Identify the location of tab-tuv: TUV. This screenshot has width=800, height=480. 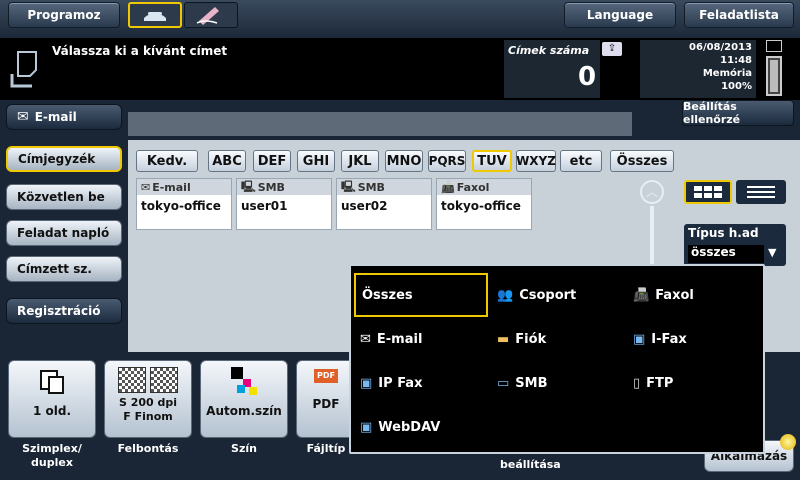
(492, 161).